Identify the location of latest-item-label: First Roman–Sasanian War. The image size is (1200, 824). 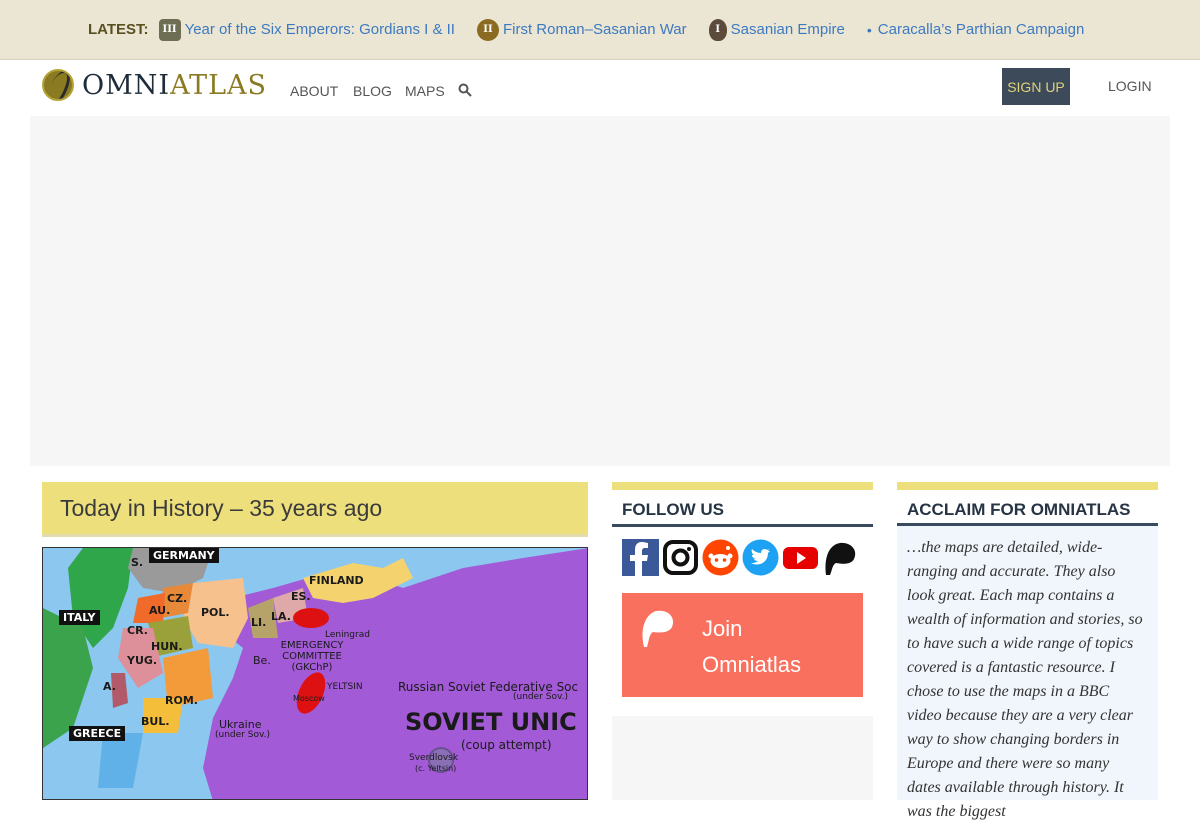
(594, 29).